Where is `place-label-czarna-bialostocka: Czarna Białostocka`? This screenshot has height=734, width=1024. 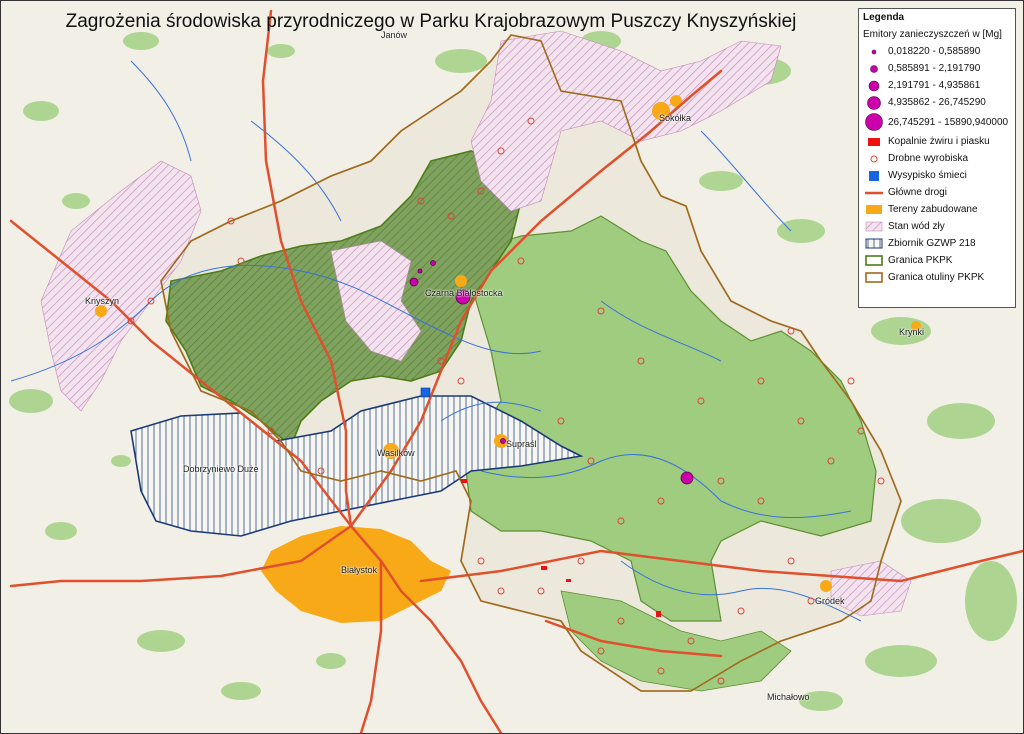
place-label-czarna-bialostocka: Czarna Białostocka is located at coordinates (464, 293).